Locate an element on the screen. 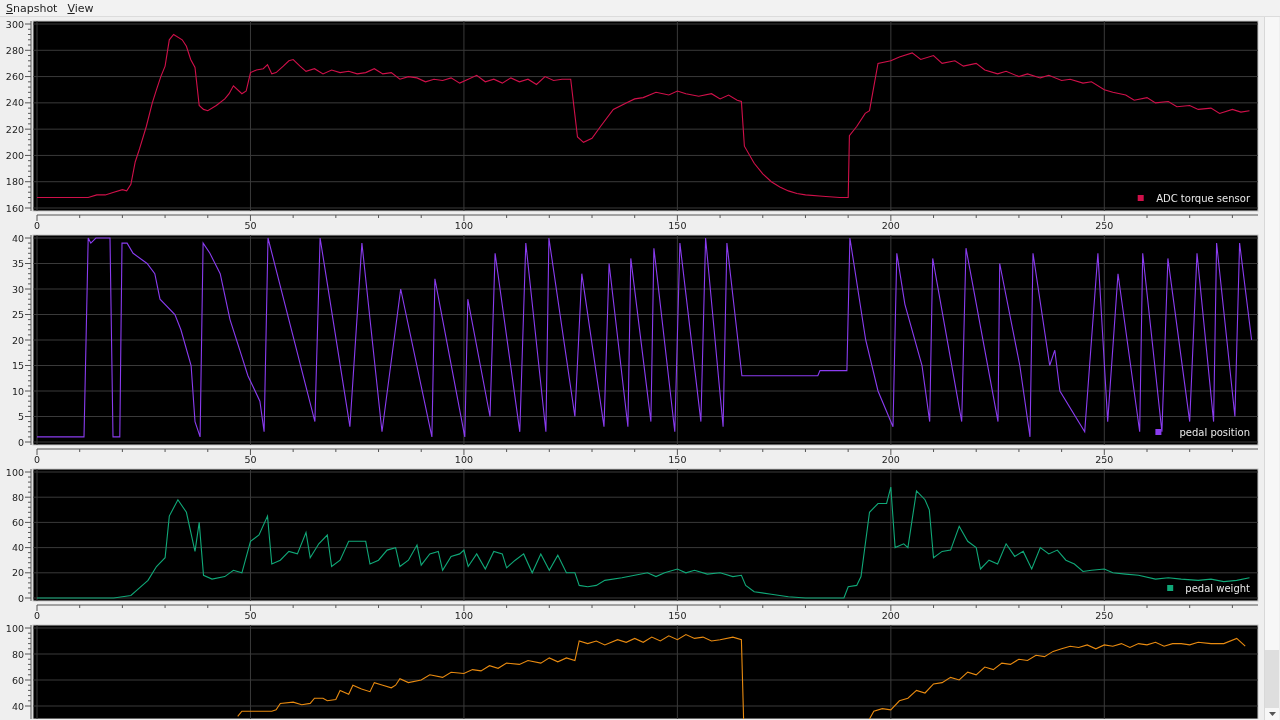  y-tick-label: 35 is located at coordinates (17, 263).